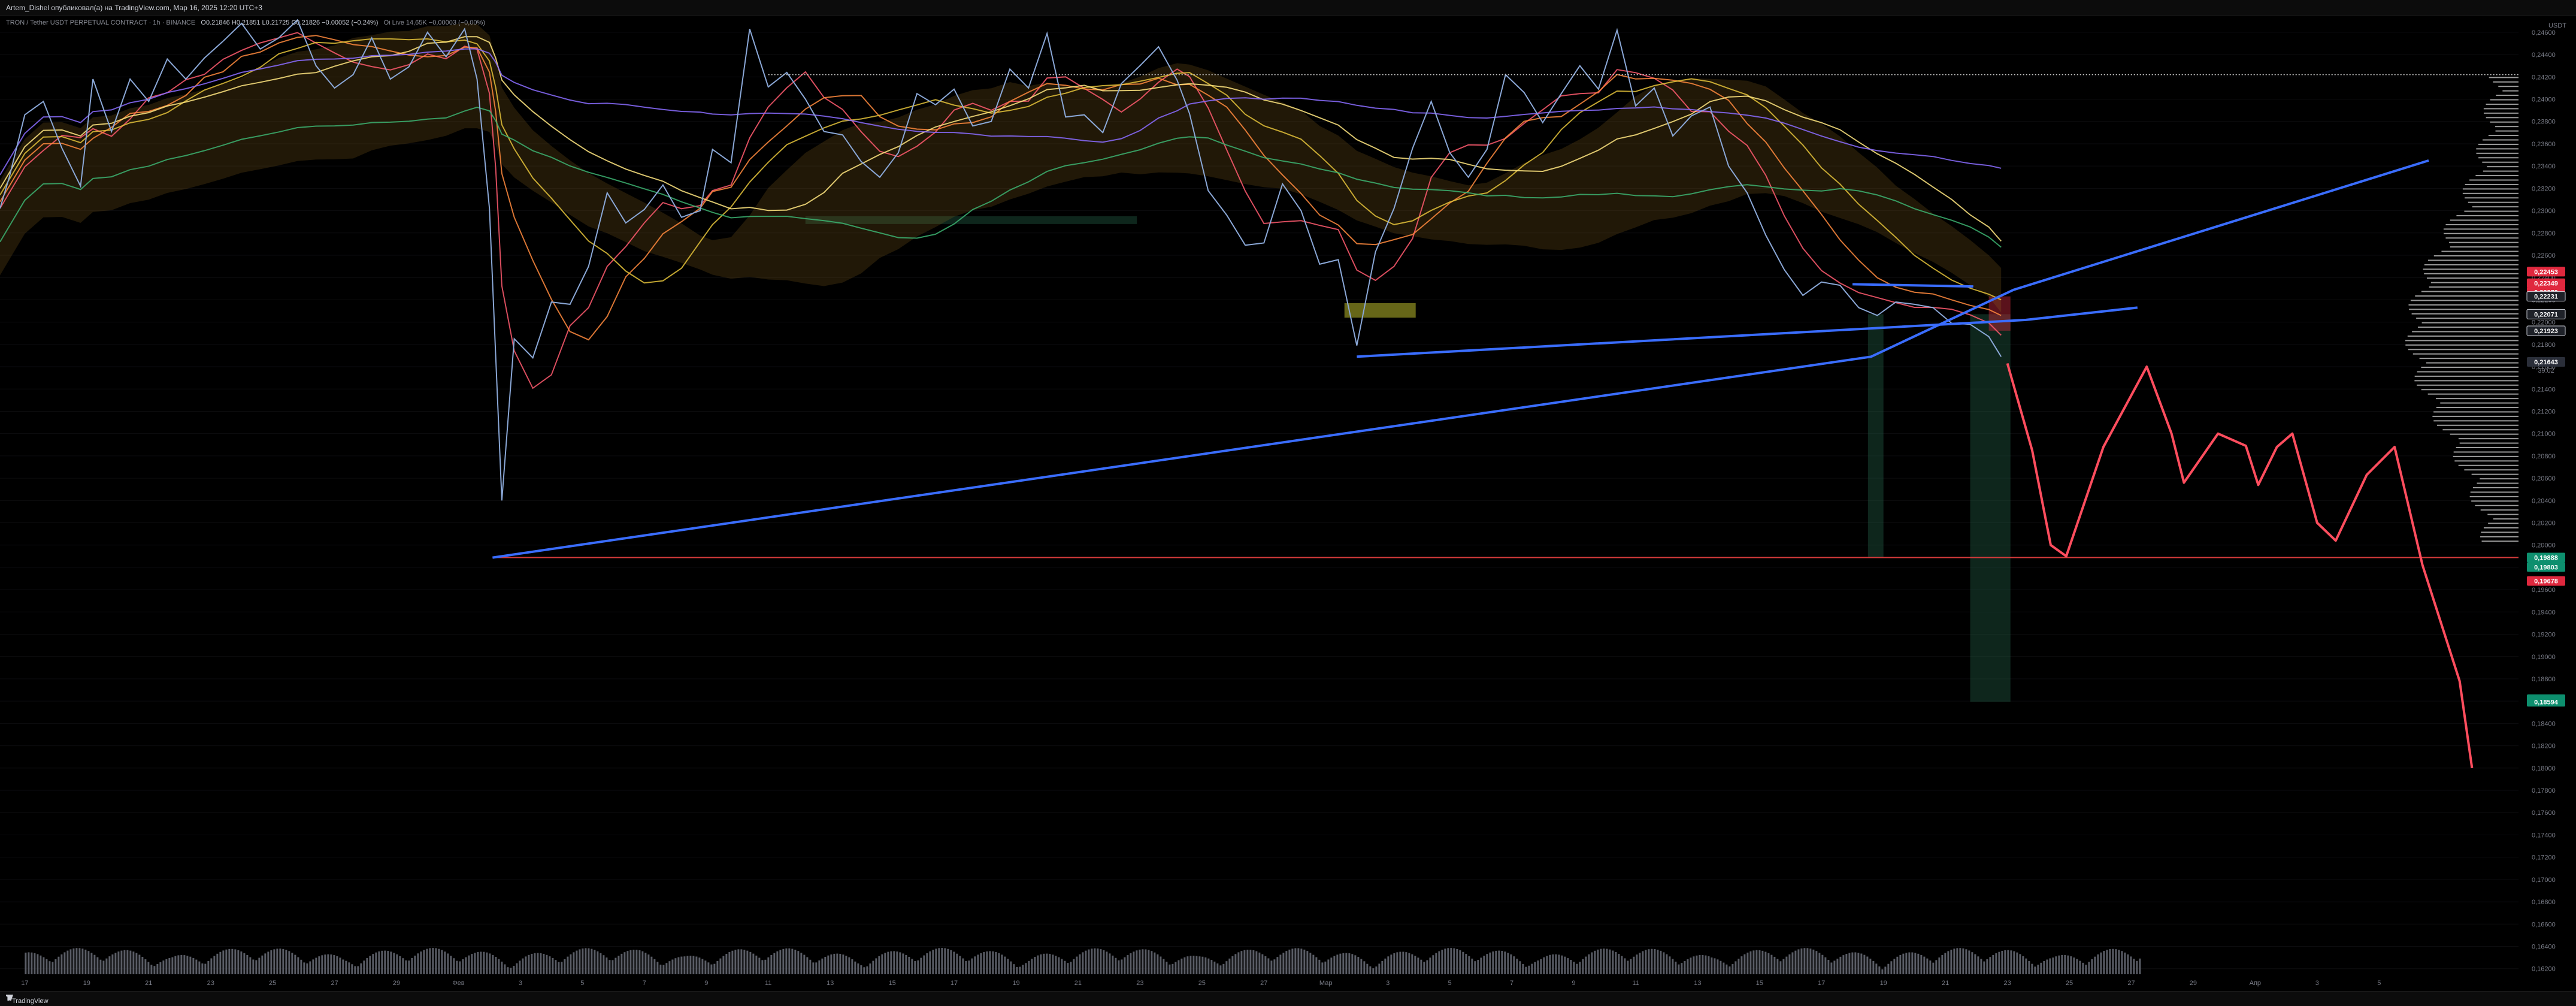 The height and width of the screenshot is (1006, 2576). What do you see at coordinates (2546, 703) in the screenshot?
I see `price-badge-label: 0,18594` at bounding box center [2546, 703].